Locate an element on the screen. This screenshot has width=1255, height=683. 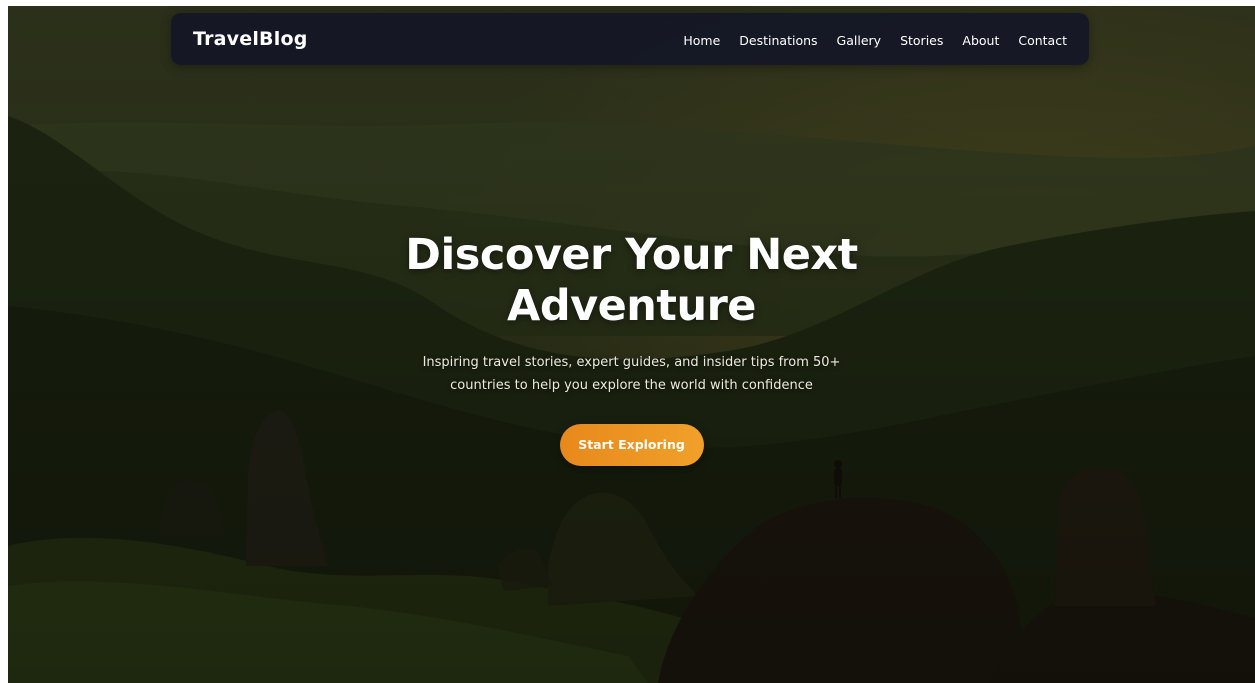
nav-link-gallery: Gallery is located at coordinates (859, 40).